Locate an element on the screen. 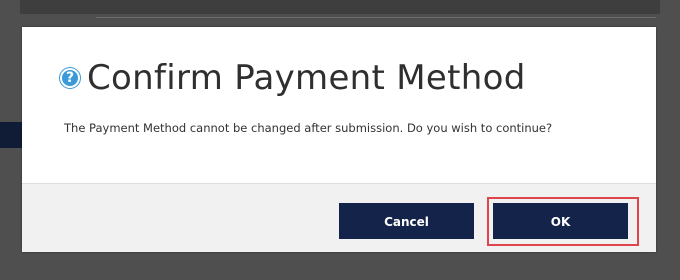 The height and width of the screenshot is (280, 680). ok-button: OK is located at coordinates (560, 221).